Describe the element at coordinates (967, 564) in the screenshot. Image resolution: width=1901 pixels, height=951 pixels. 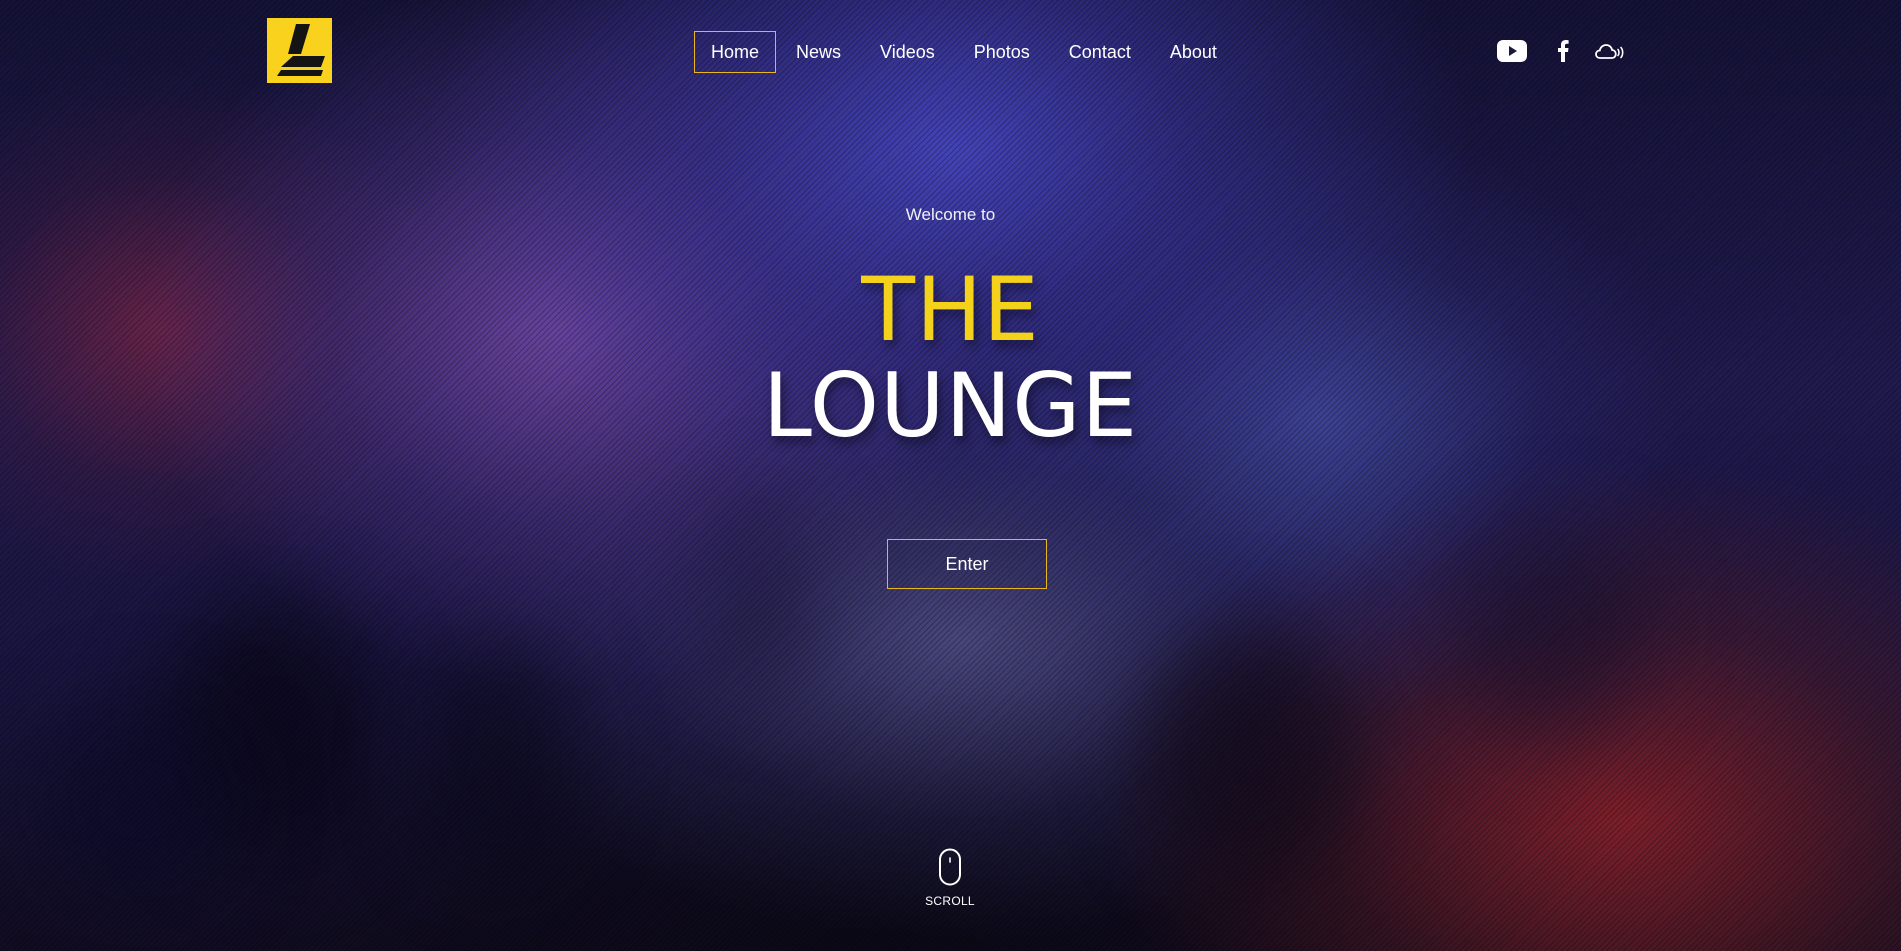
I see `enter-button: Enter` at that location.